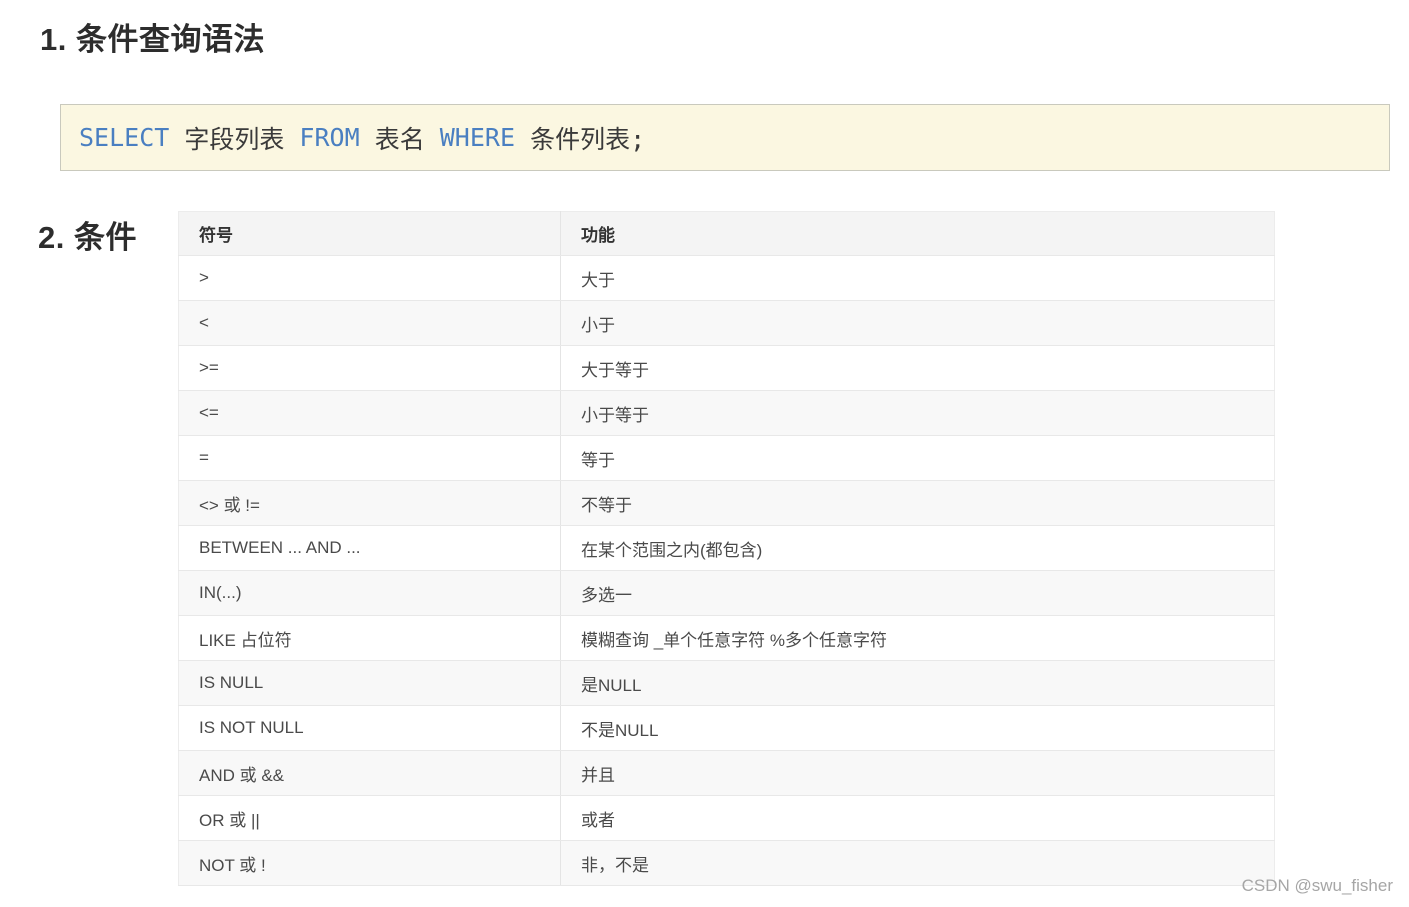 This screenshot has height=907, width=1409. Describe the element at coordinates (369, 503) in the screenshot. I see `symbol-cell: <> 或 !=` at that location.